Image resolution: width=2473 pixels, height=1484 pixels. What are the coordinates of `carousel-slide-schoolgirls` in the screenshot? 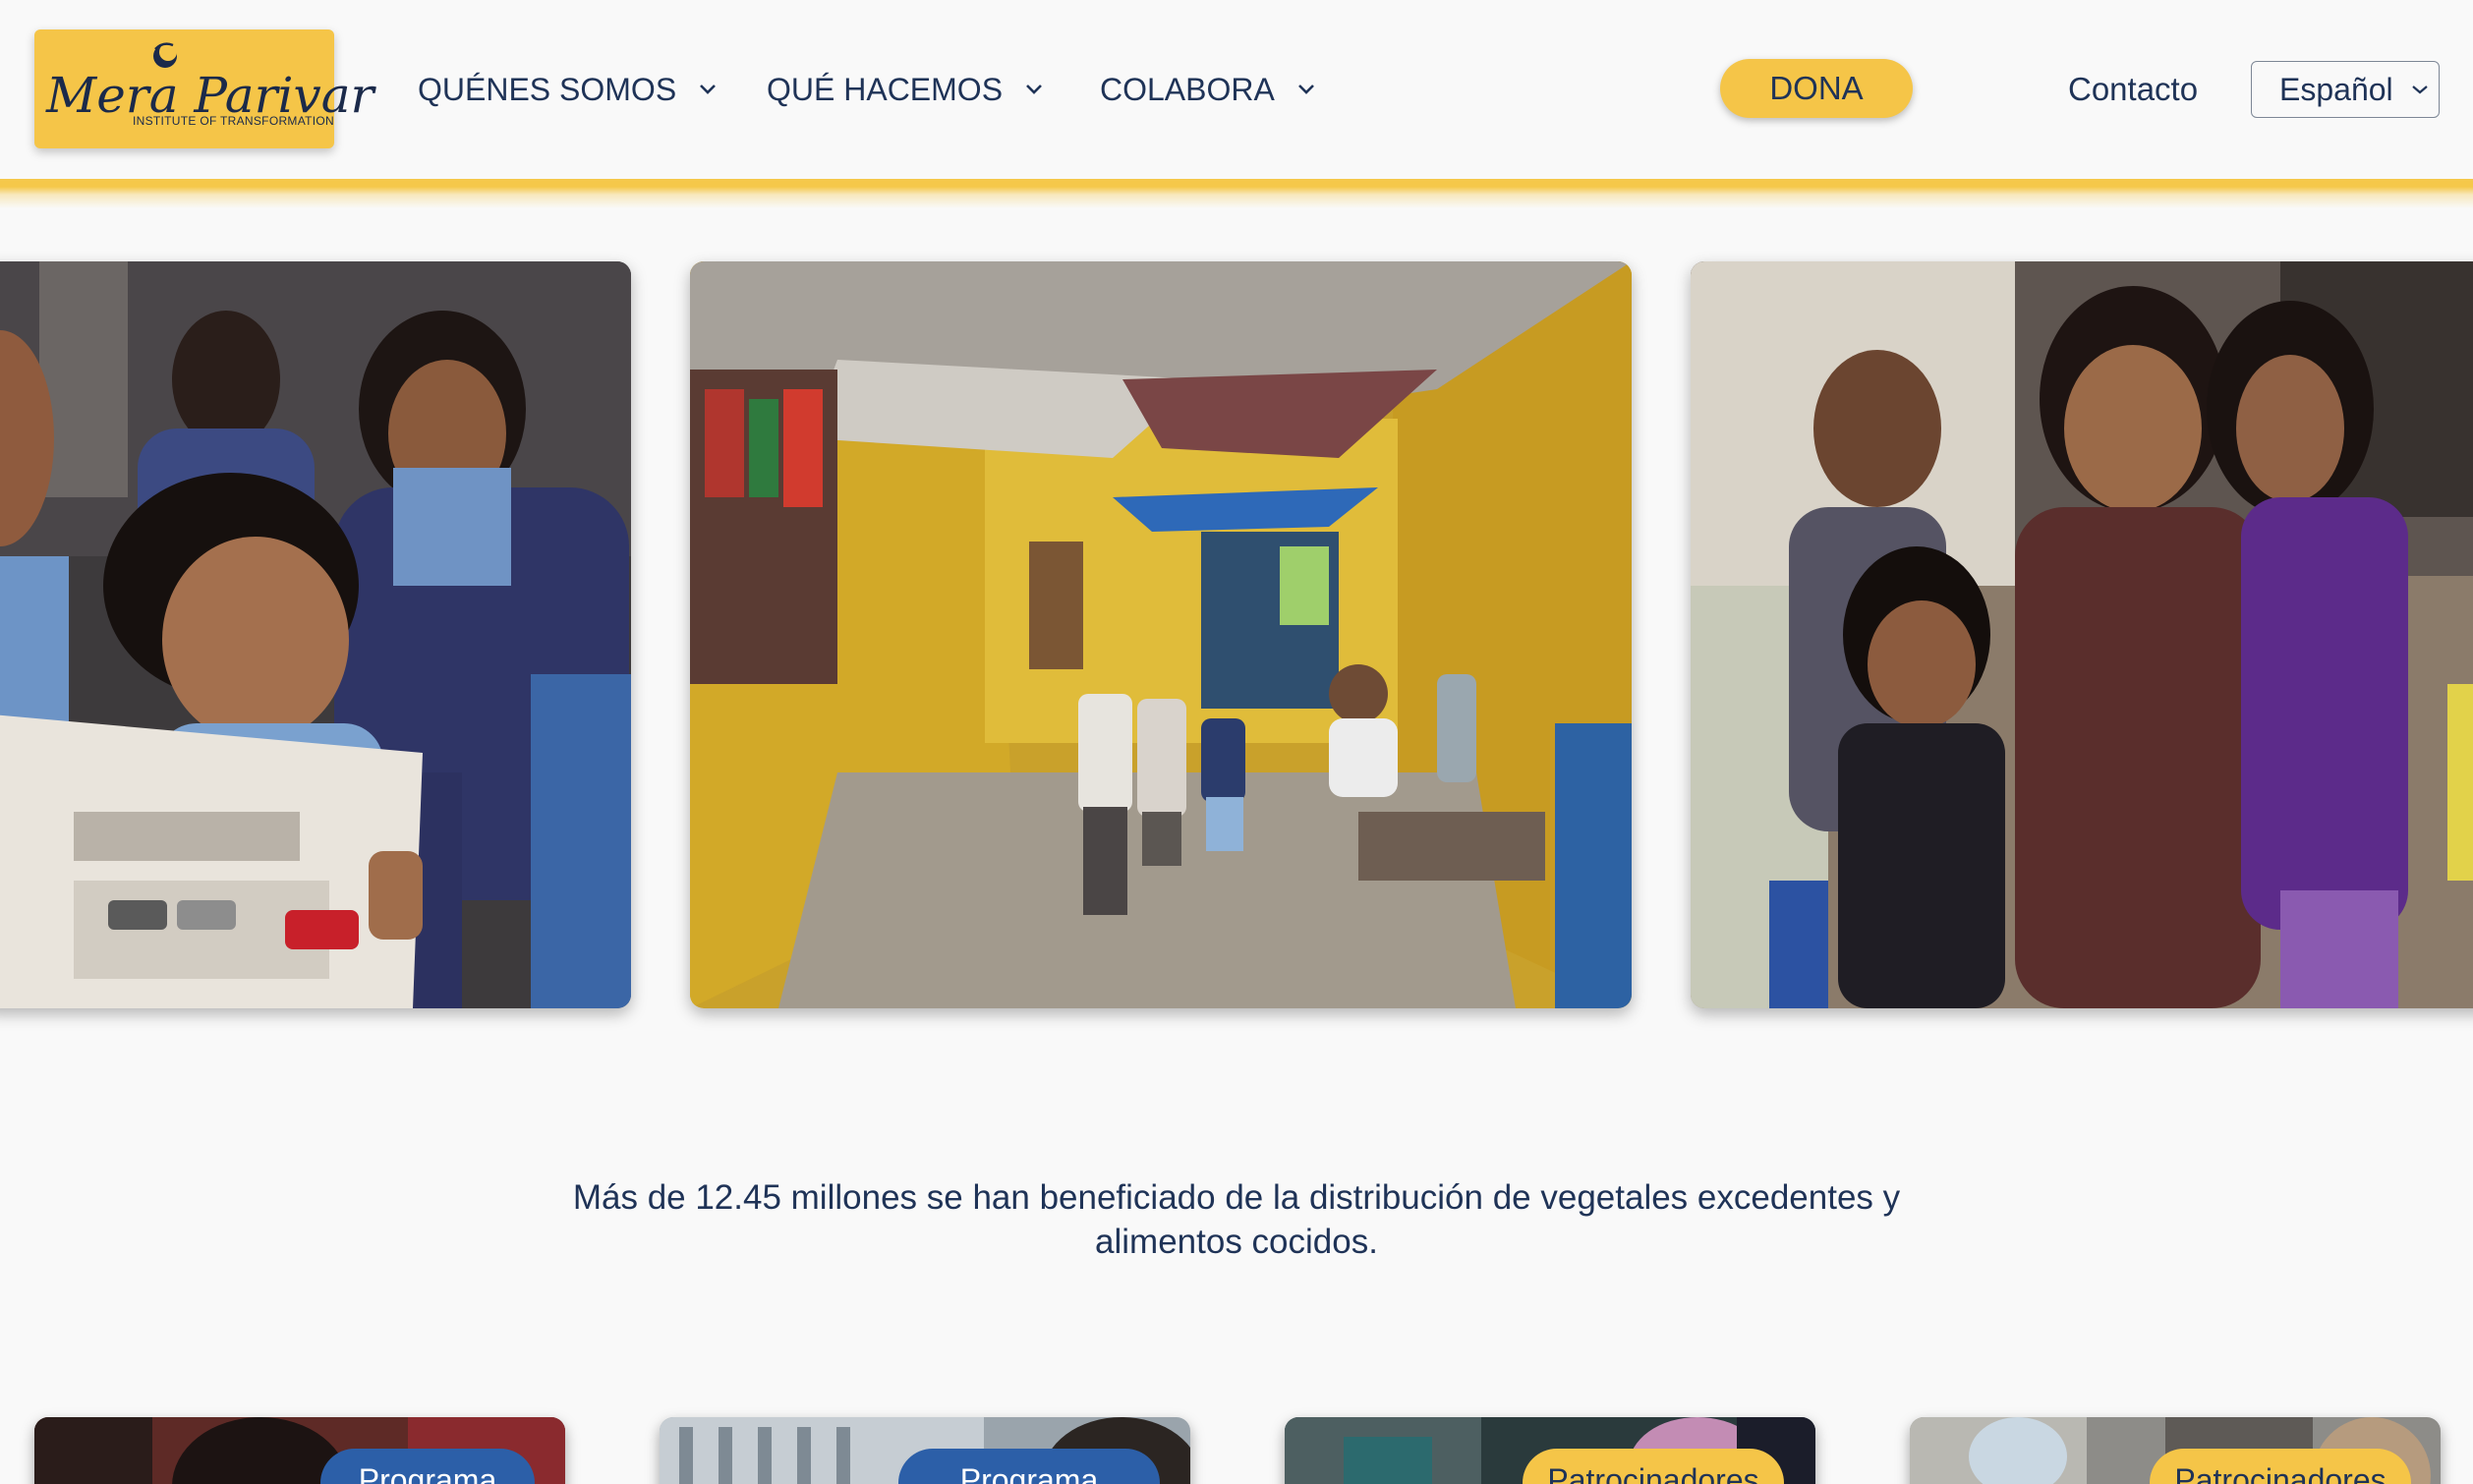 It's located at (315, 634).